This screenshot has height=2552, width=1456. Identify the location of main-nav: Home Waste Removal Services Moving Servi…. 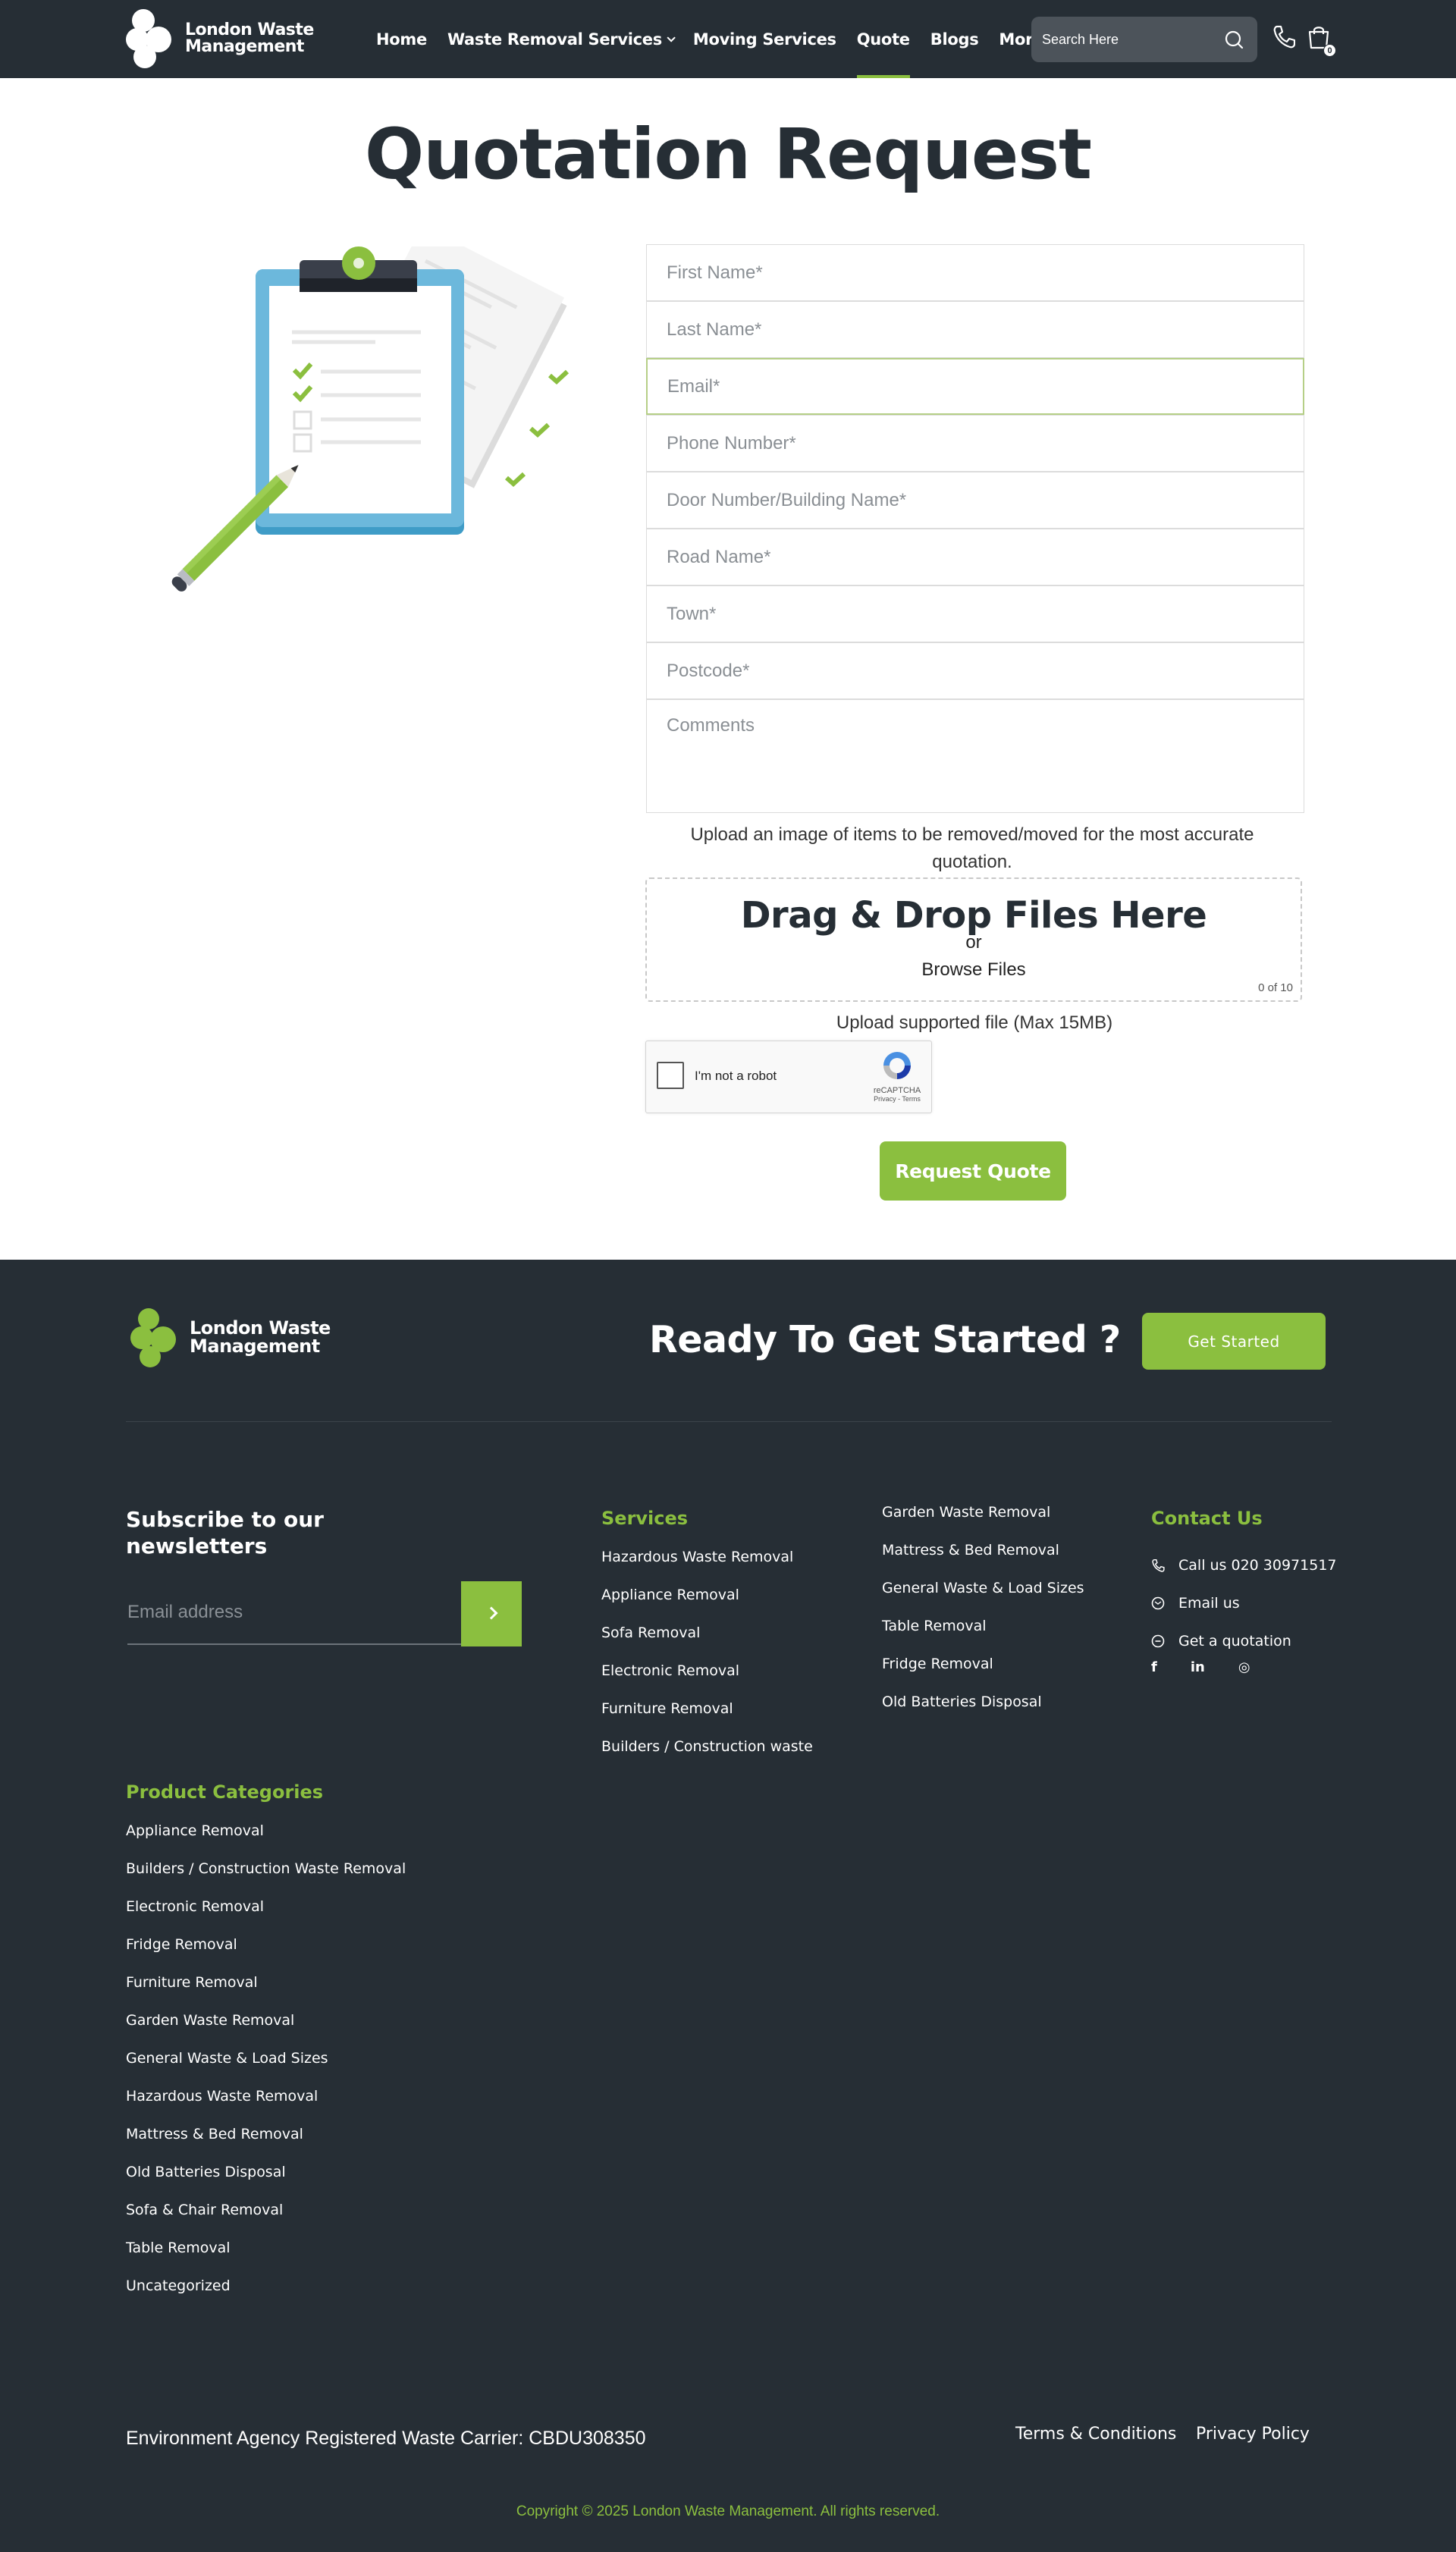
(725, 39).